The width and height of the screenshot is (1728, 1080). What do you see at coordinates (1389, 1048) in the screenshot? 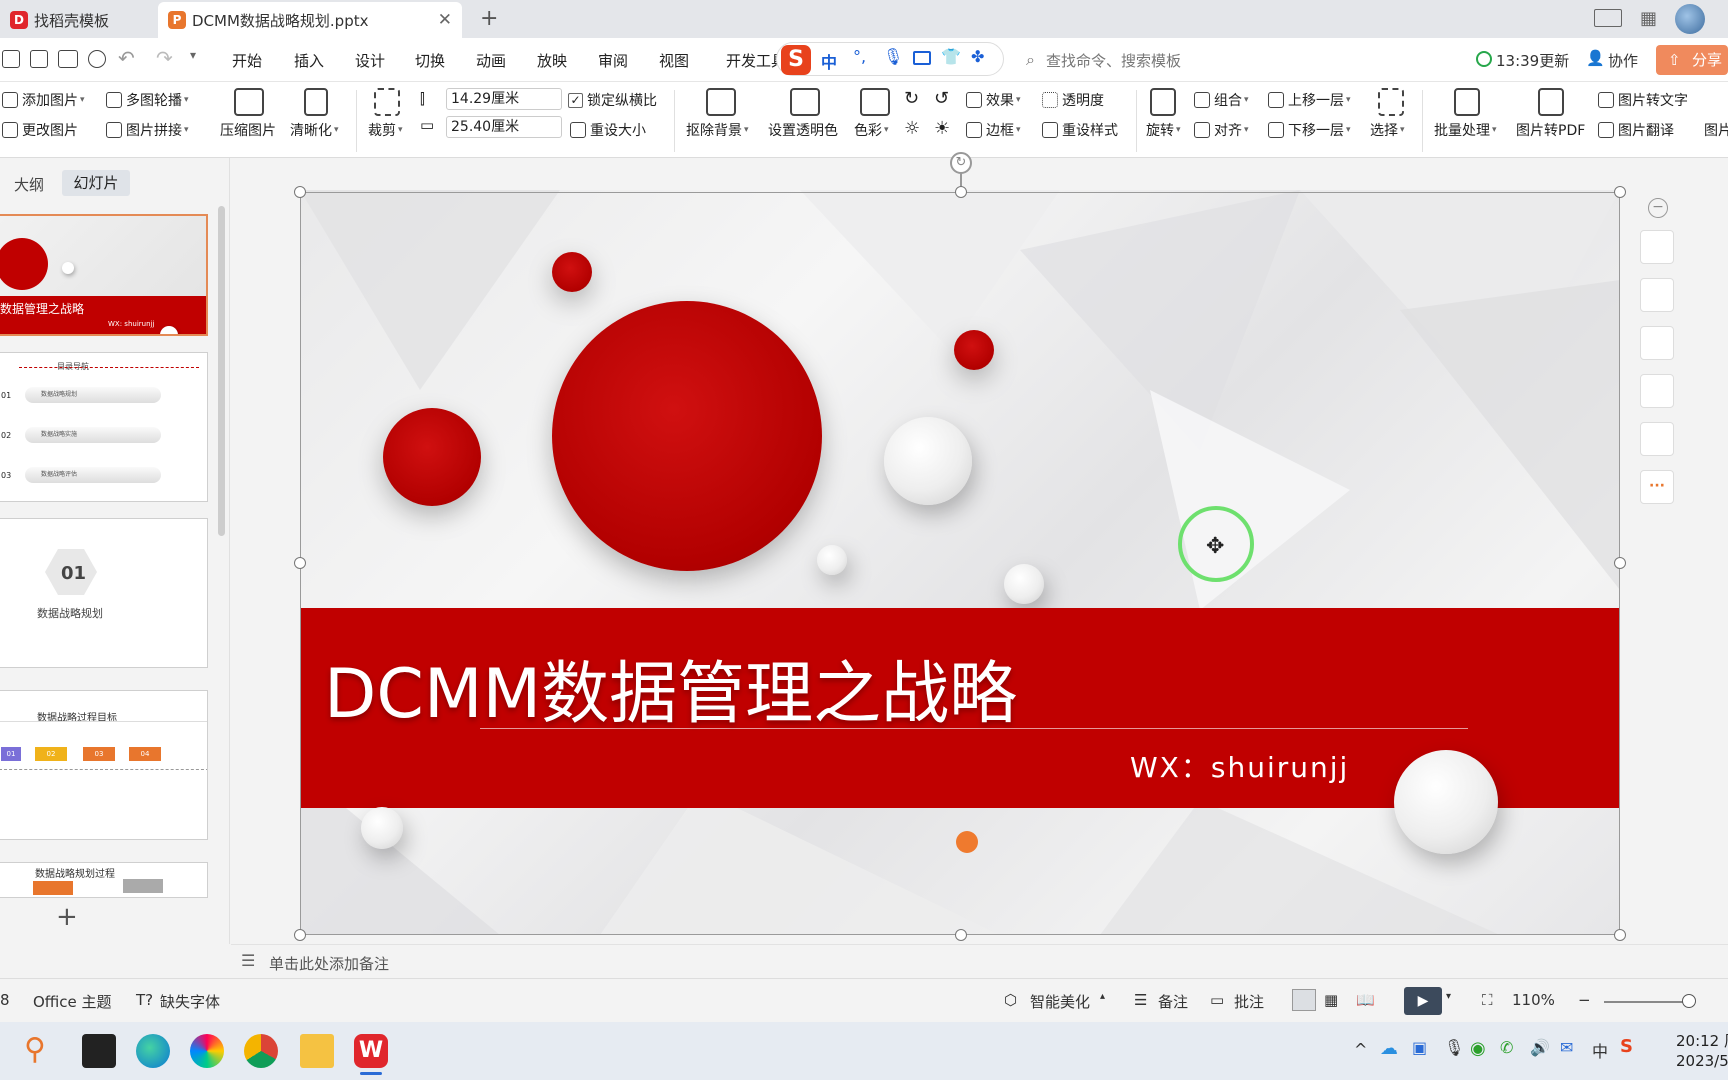
I see `onedrive-icon: ☁` at bounding box center [1389, 1048].